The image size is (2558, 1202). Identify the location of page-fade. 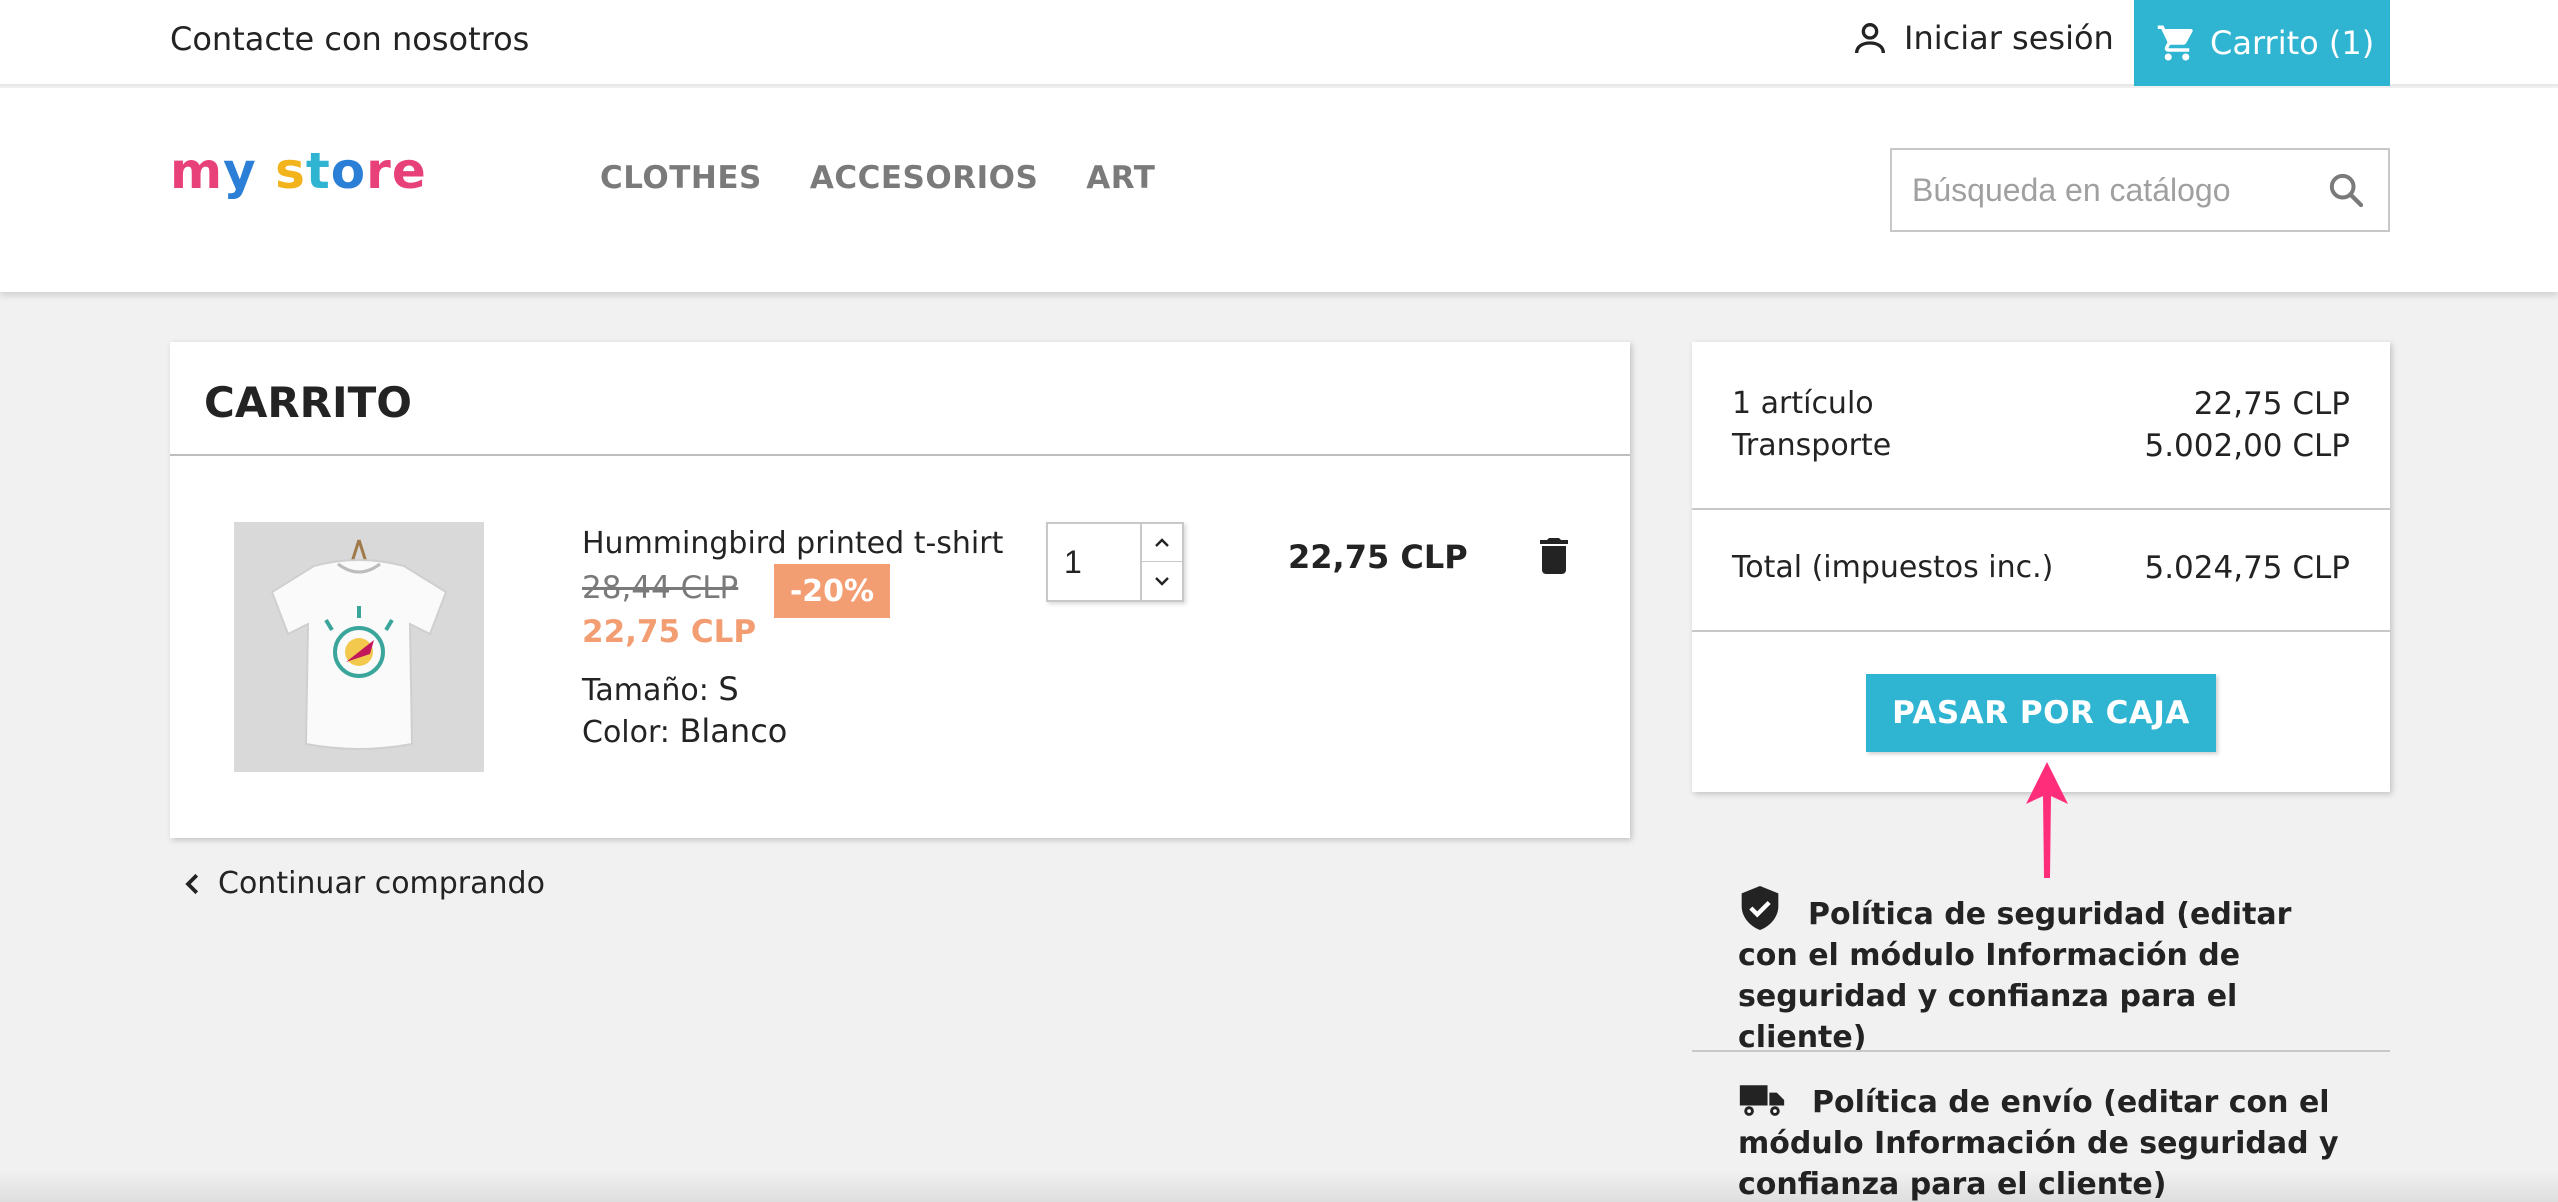
(1279, 1186).